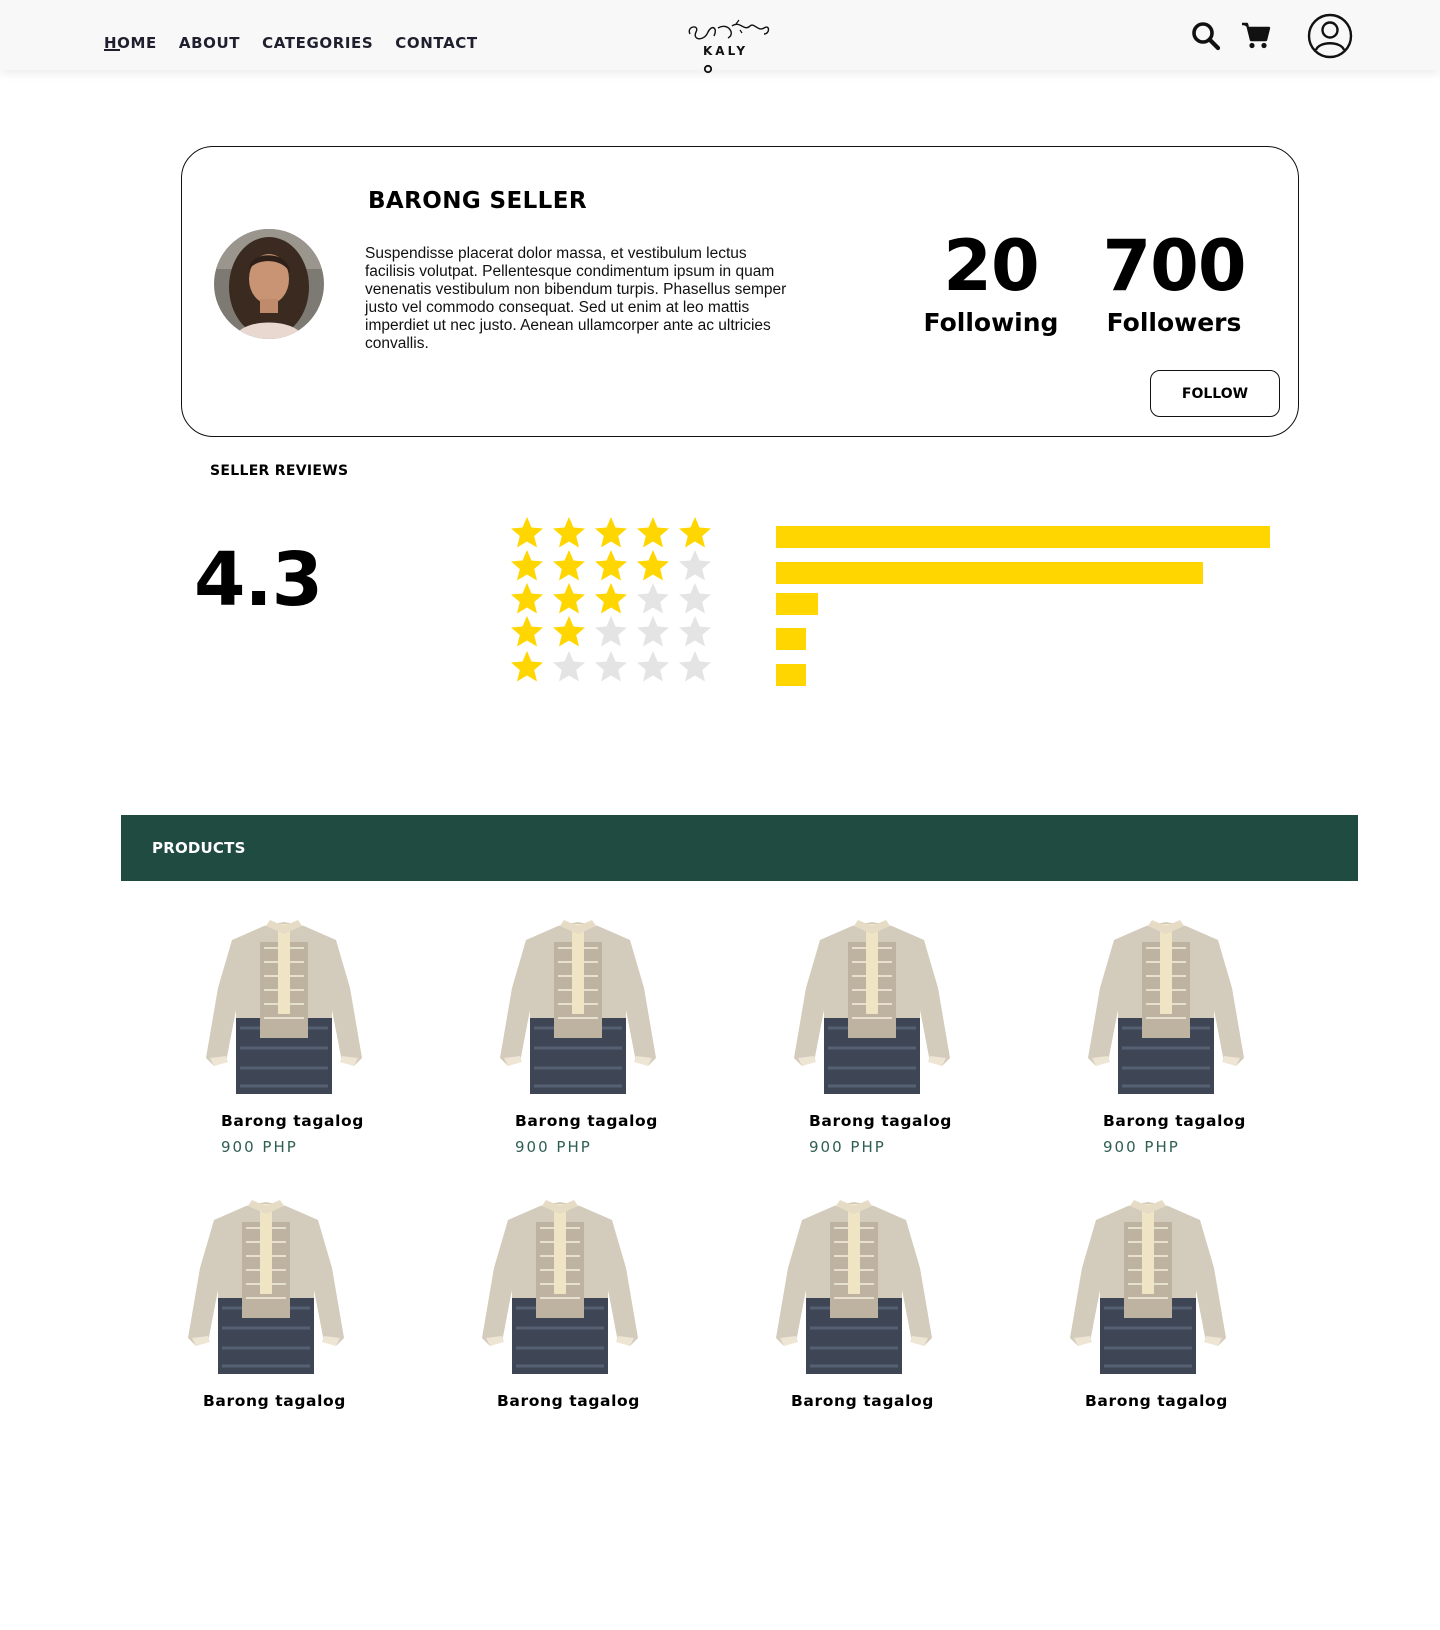 The height and width of the screenshot is (1630, 1440). Describe the element at coordinates (1174, 266) in the screenshot. I see `followers-count: 700` at that location.